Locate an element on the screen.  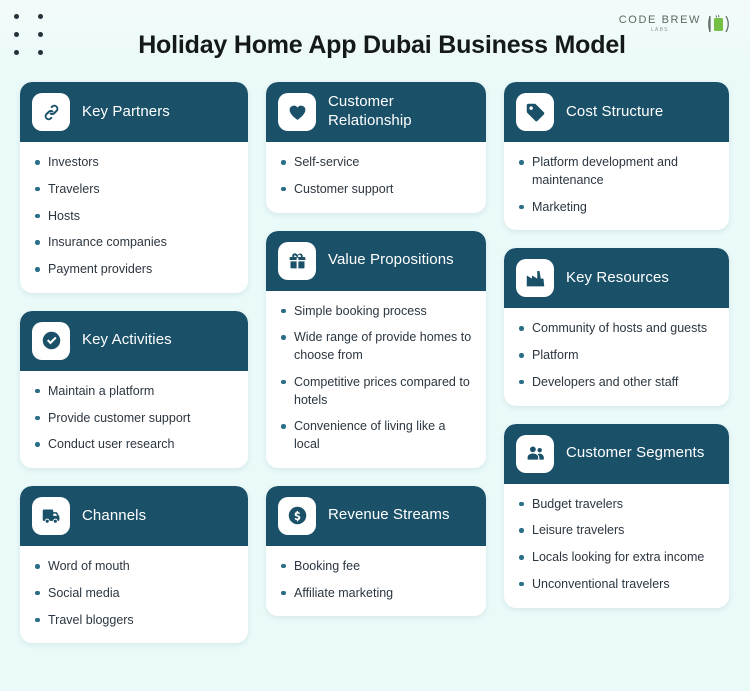
list-item: Word of mouth is located at coordinates (134, 567).